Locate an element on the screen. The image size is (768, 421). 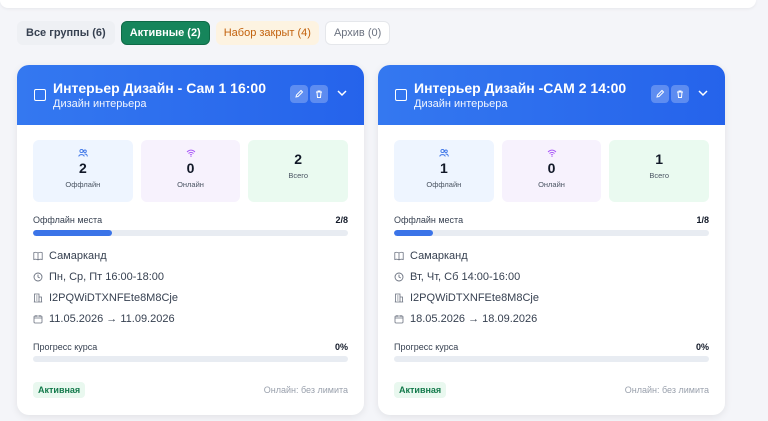
stat-total-value: 2 is located at coordinates (298, 159).